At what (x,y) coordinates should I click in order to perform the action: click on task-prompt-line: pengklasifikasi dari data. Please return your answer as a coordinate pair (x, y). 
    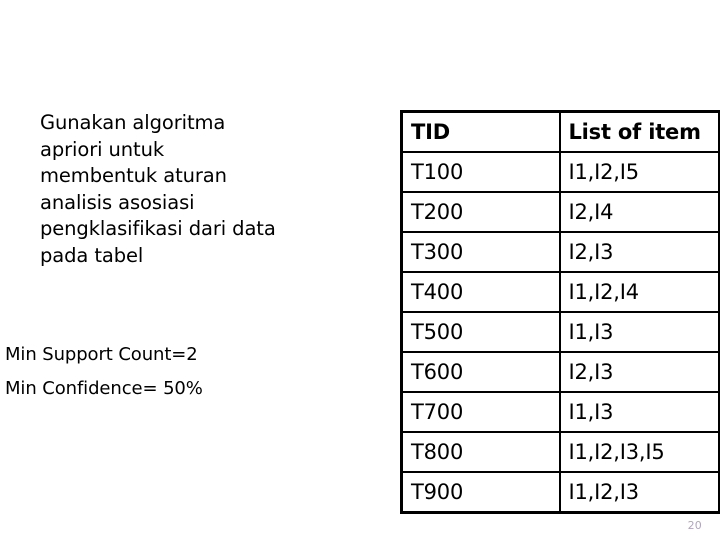
    Looking at the image, I should click on (158, 228).